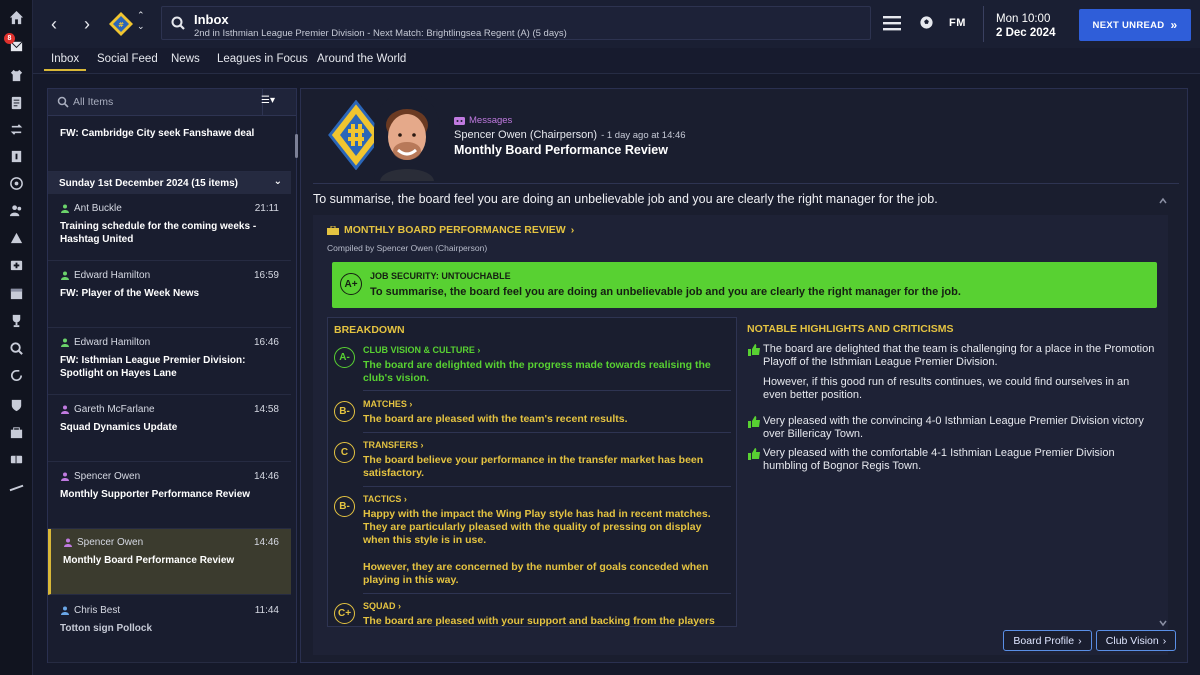  What do you see at coordinates (127, 59) in the screenshot?
I see `tab-social-feed: Social Feed` at bounding box center [127, 59].